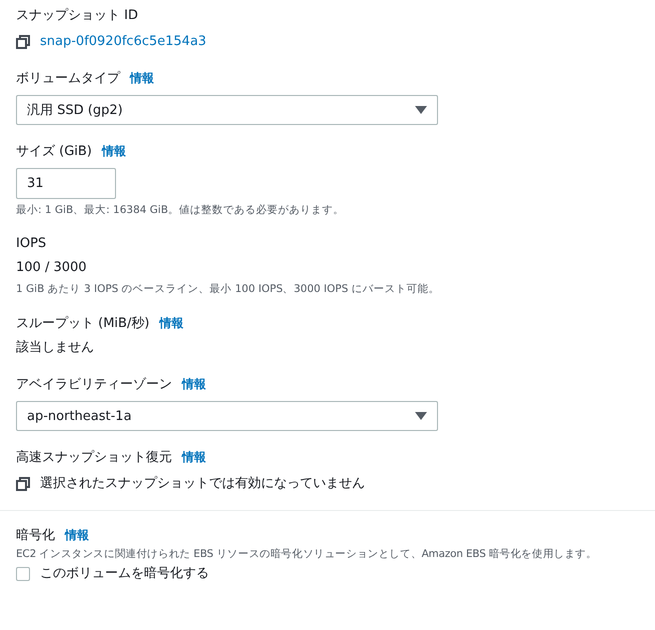  Describe the element at coordinates (228, 289) in the screenshot. I see `hint-text: 1 GiB あたり 3 IOPS のベースライン、最小 100 IOPS、3000 IOPS にバースト可能。` at that location.